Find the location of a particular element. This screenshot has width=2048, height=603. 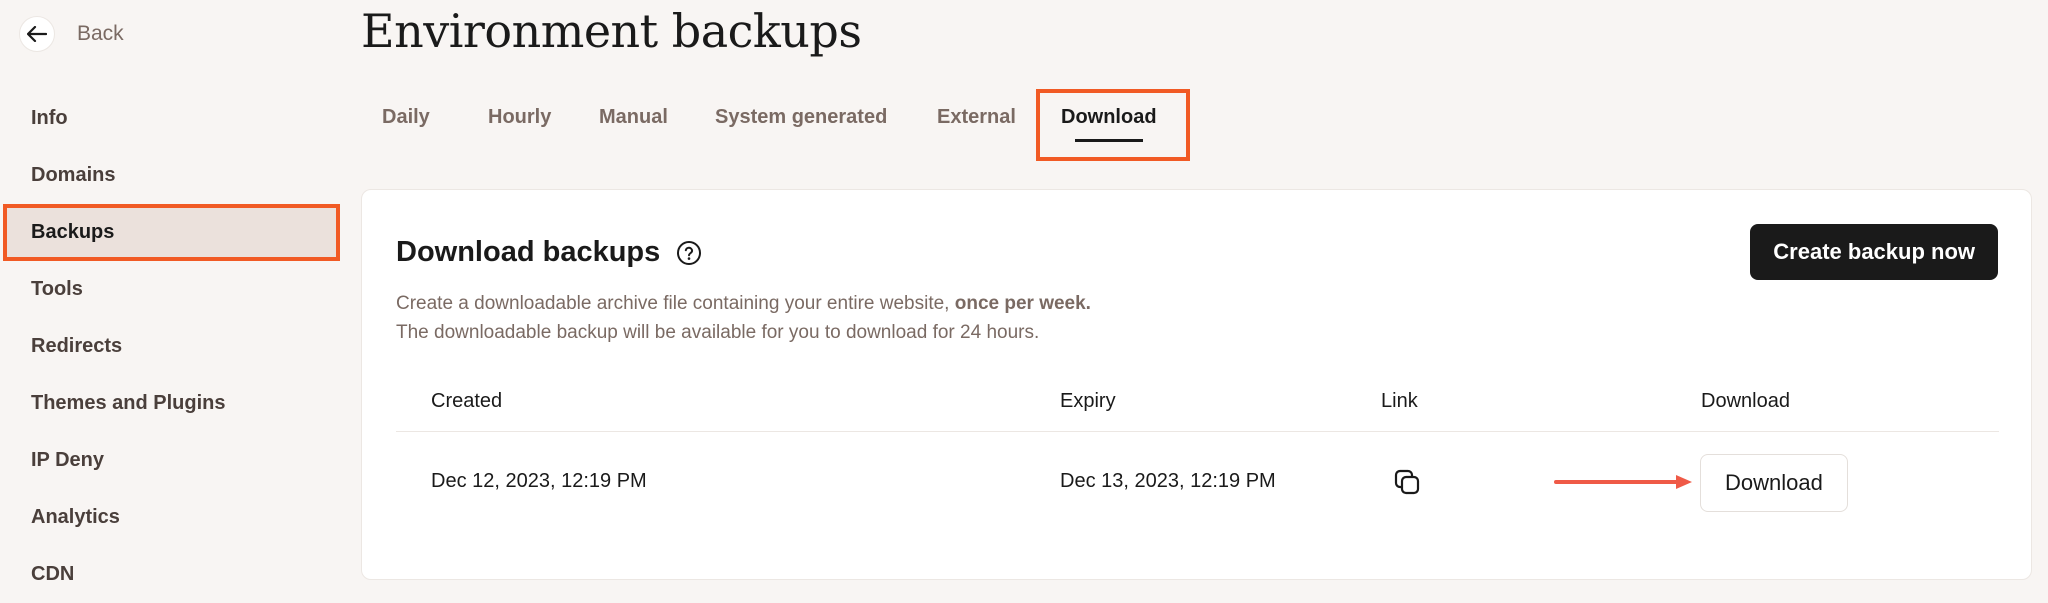

copy-link-icon is located at coordinates (1407, 484).